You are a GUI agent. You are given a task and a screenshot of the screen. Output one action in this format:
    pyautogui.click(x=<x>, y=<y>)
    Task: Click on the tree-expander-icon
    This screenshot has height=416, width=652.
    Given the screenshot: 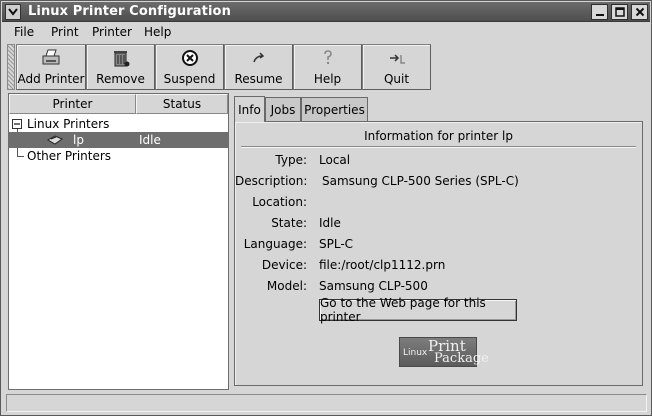 What is the action you would take?
    pyautogui.click(x=17, y=124)
    